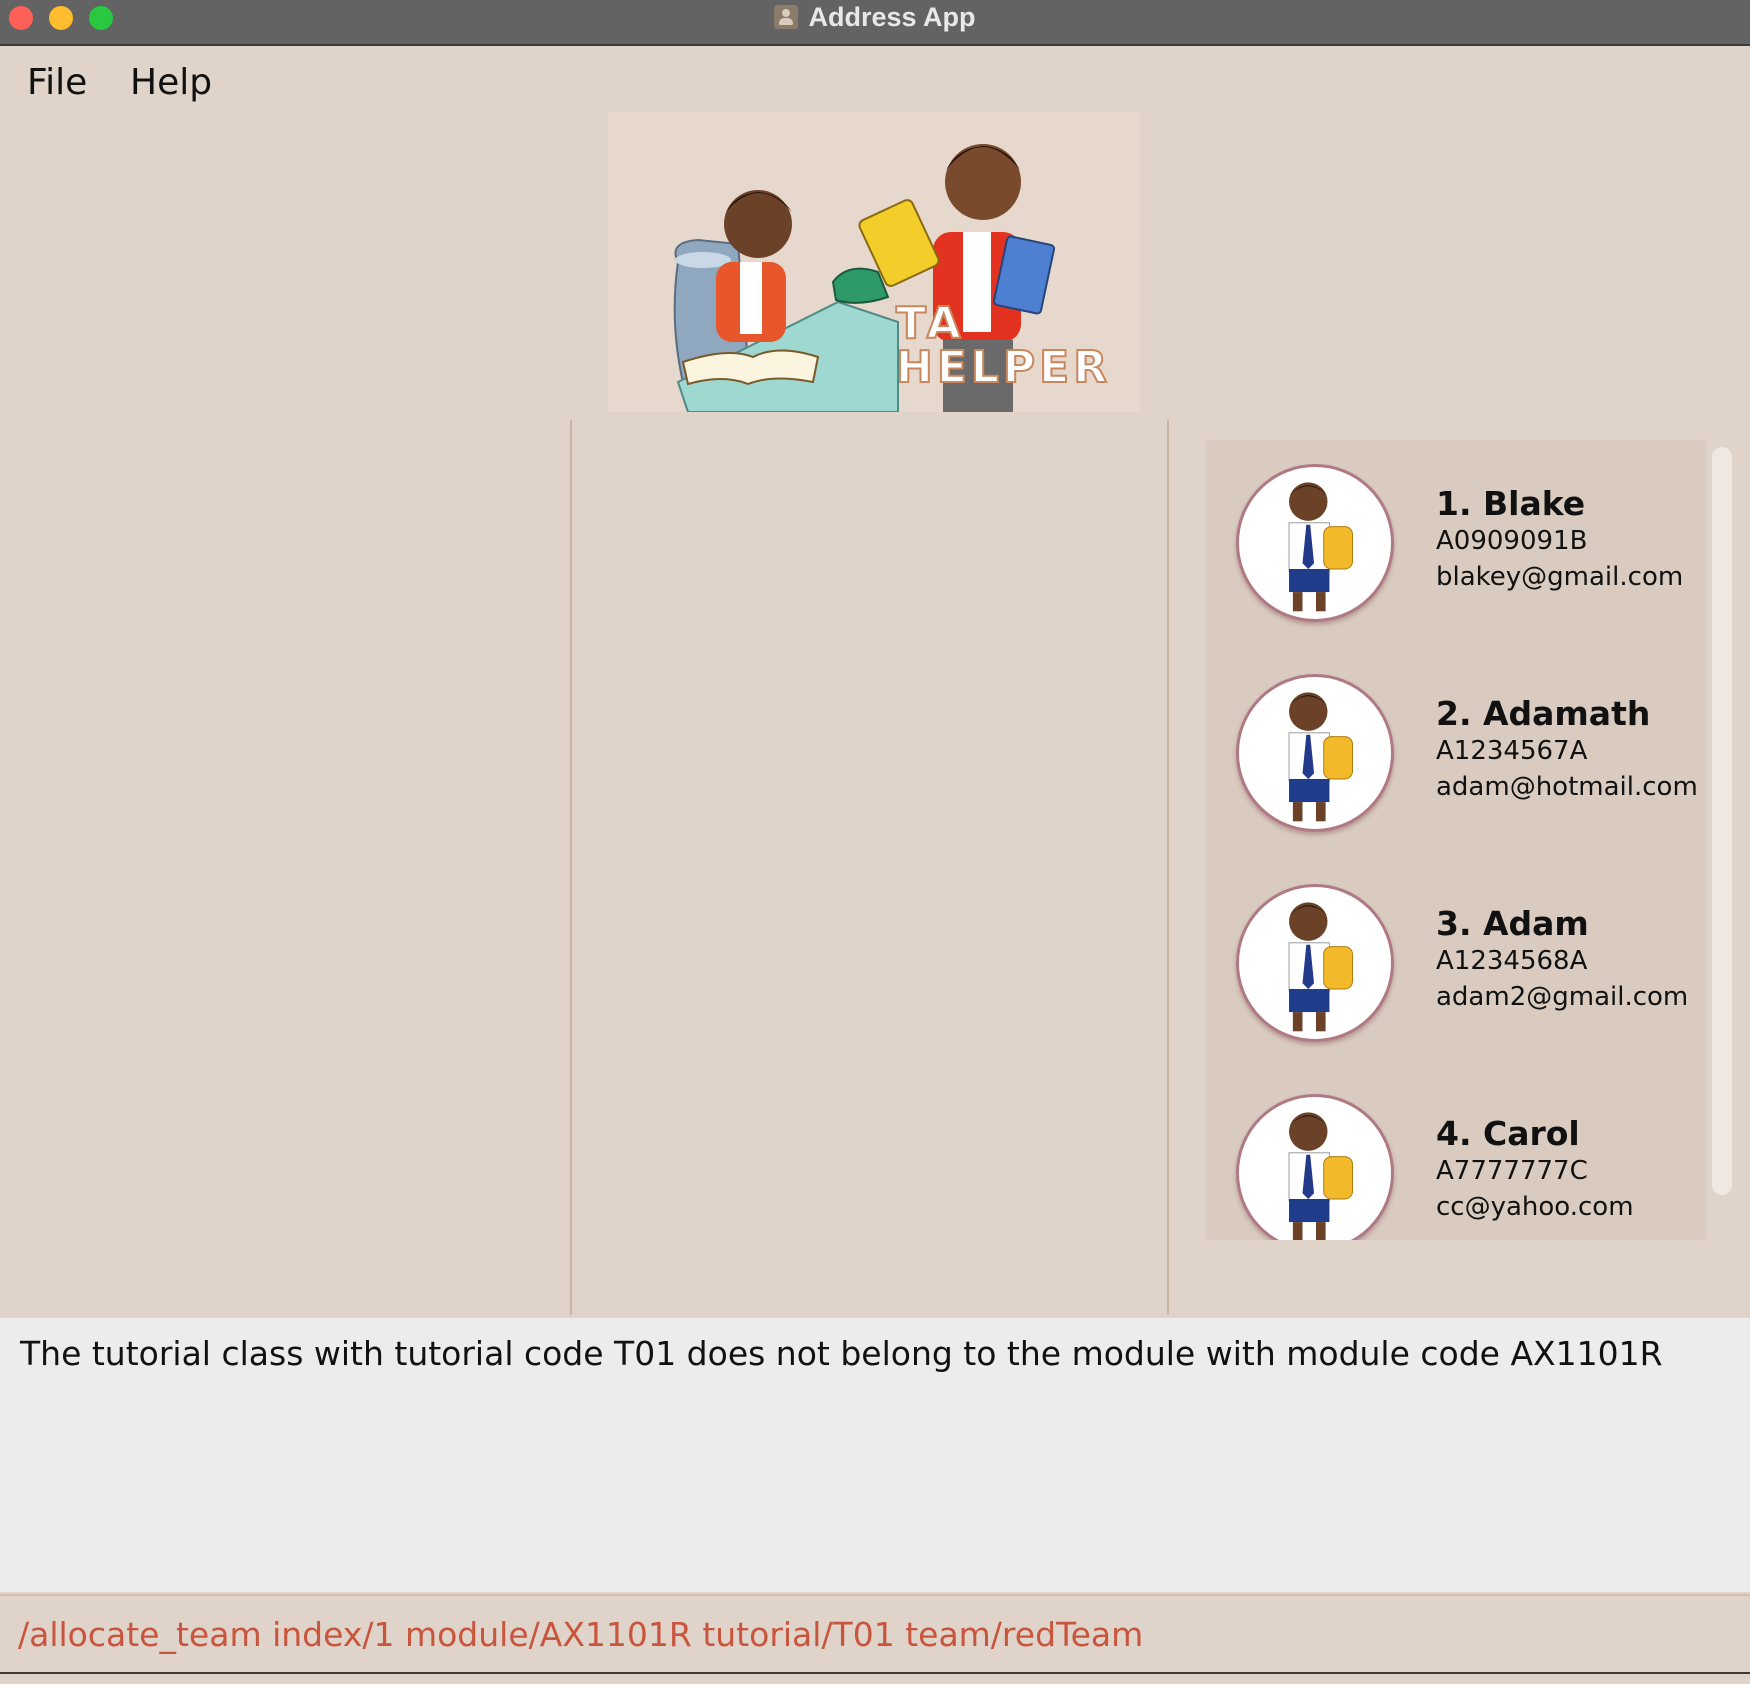  Describe the element at coordinates (1003, 367) in the screenshot. I see `logo-text-line2: HELPER` at that location.